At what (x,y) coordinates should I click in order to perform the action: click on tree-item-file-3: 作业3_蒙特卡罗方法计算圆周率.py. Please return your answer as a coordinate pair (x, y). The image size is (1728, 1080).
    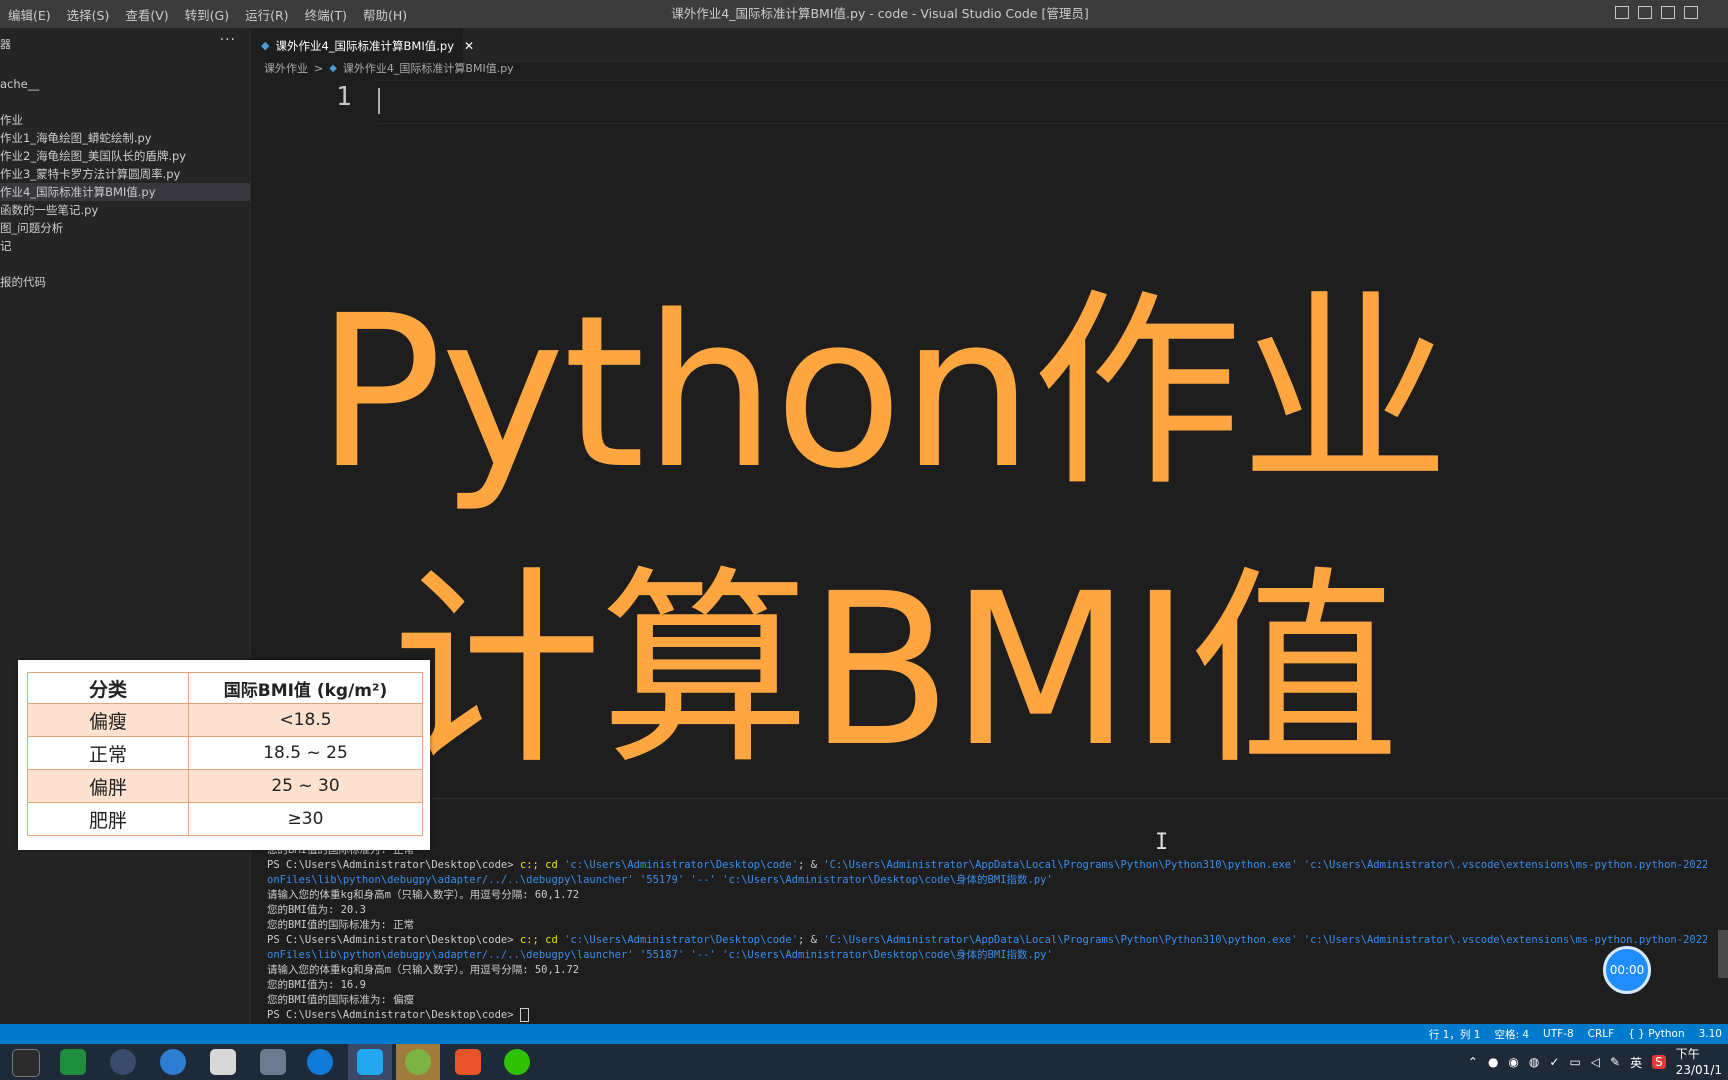
    Looking at the image, I should click on (125, 174).